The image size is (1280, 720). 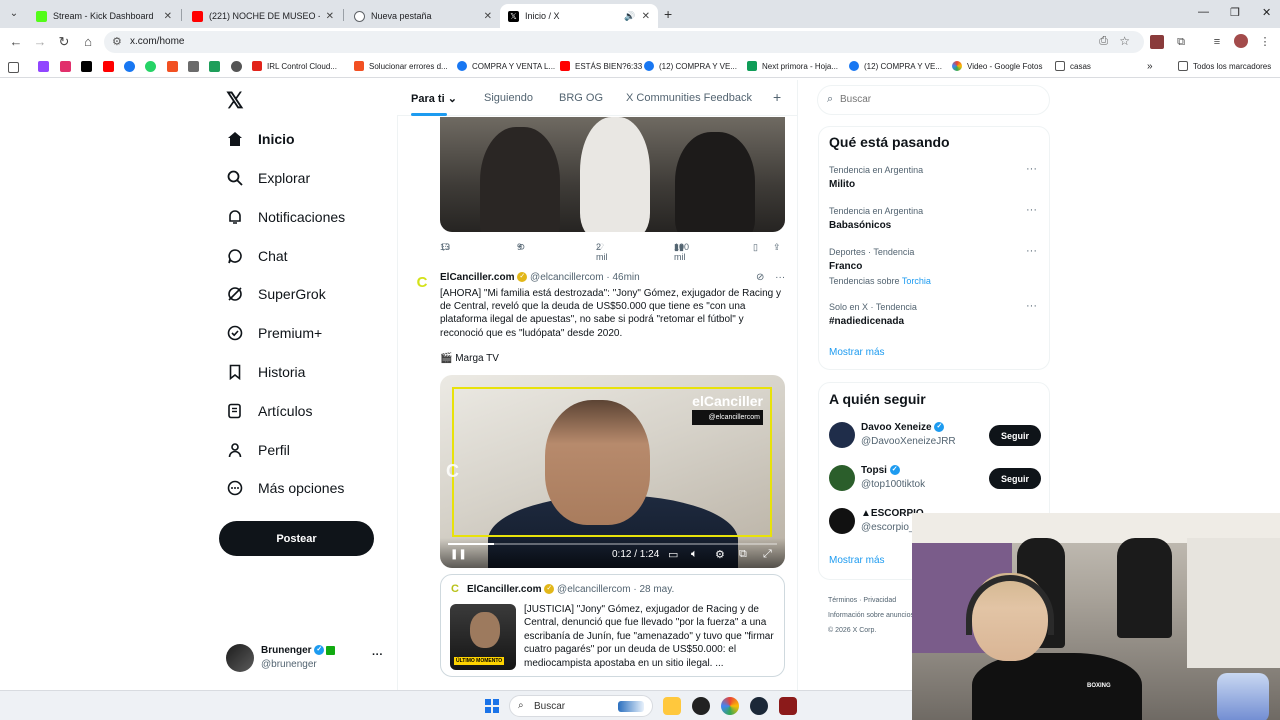 I want to click on previous-post-image, so click(x=612, y=174).